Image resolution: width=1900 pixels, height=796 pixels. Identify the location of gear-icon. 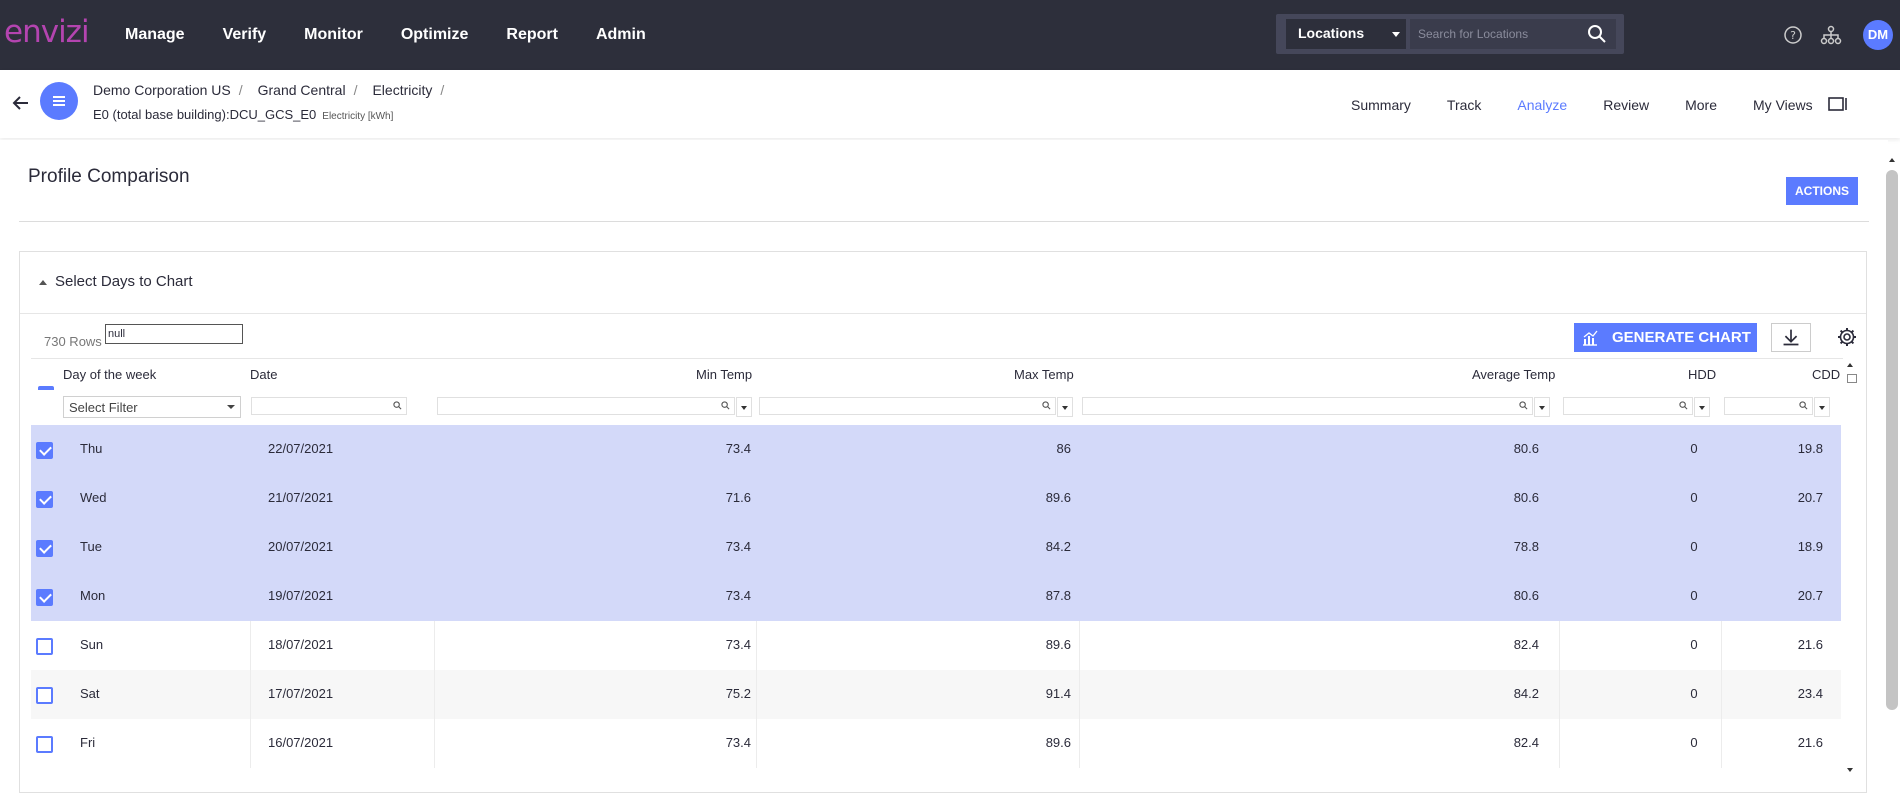
(1847, 337).